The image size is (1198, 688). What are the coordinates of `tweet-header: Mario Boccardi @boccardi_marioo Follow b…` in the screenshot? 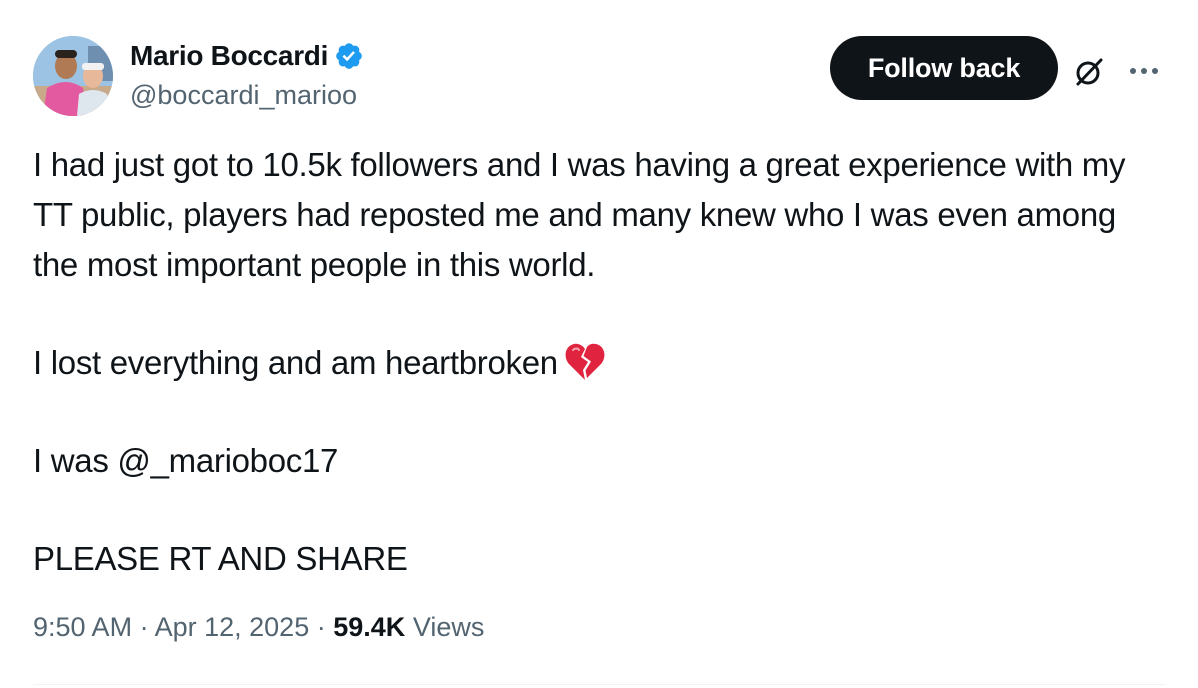 It's located at (603, 76).